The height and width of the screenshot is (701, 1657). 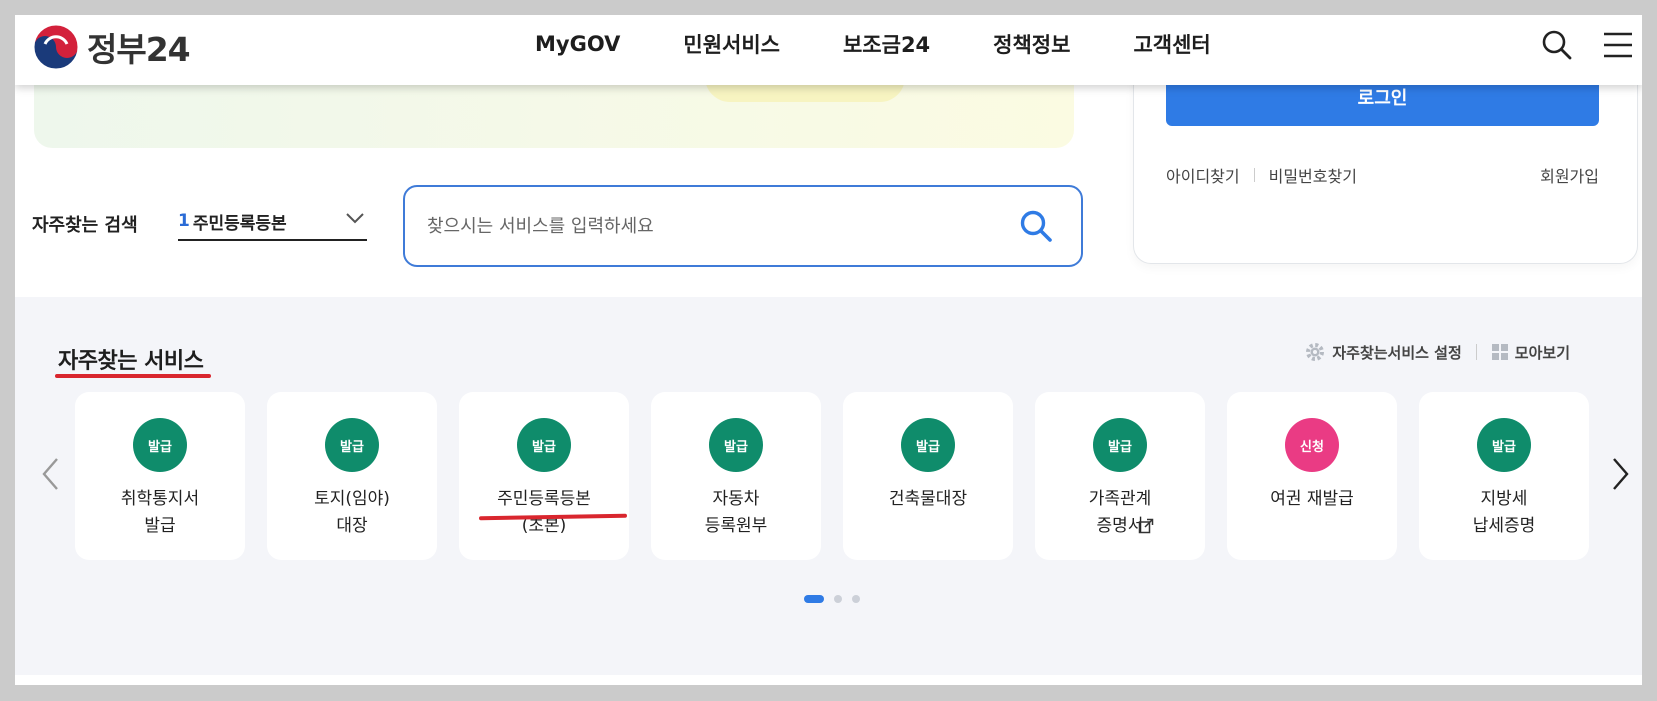 I want to click on carousel-pagination, so click(x=837, y=599).